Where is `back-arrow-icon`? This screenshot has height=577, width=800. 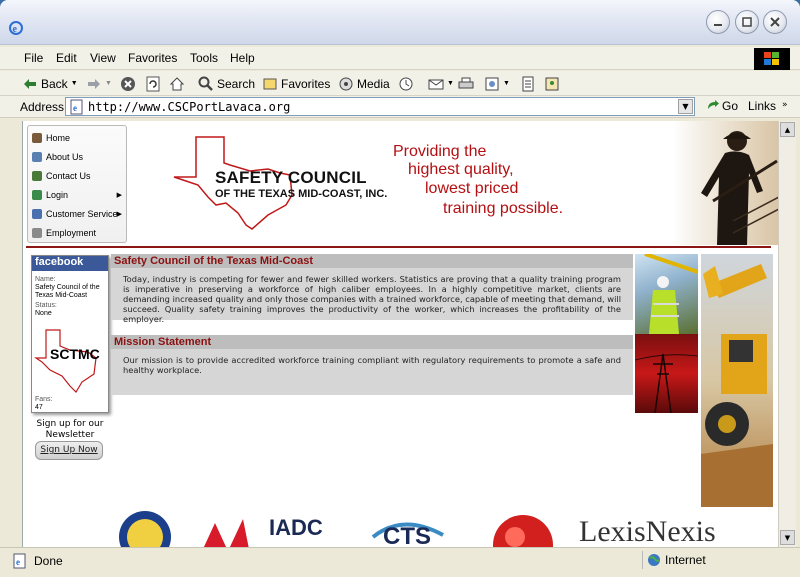 back-arrow-icon is located at coordinates (30, 84).